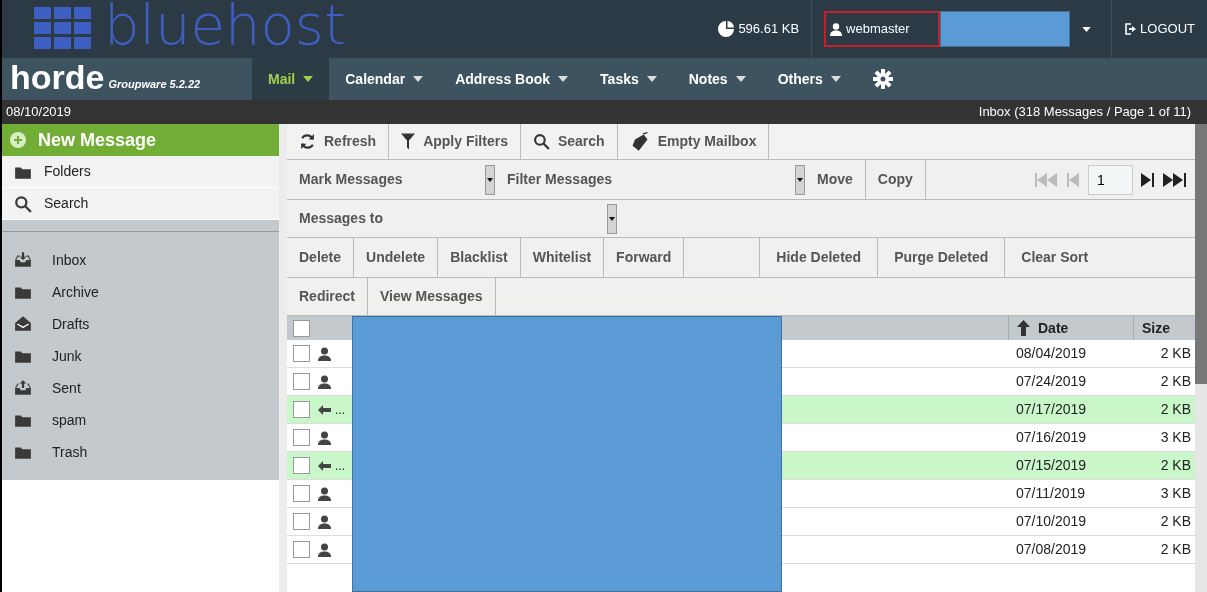 The image size is (1207, 592). Describe the element at coordinates (1051, 465) in the screenshot. I see `date-cell-text: 07/15/2019` at that location.